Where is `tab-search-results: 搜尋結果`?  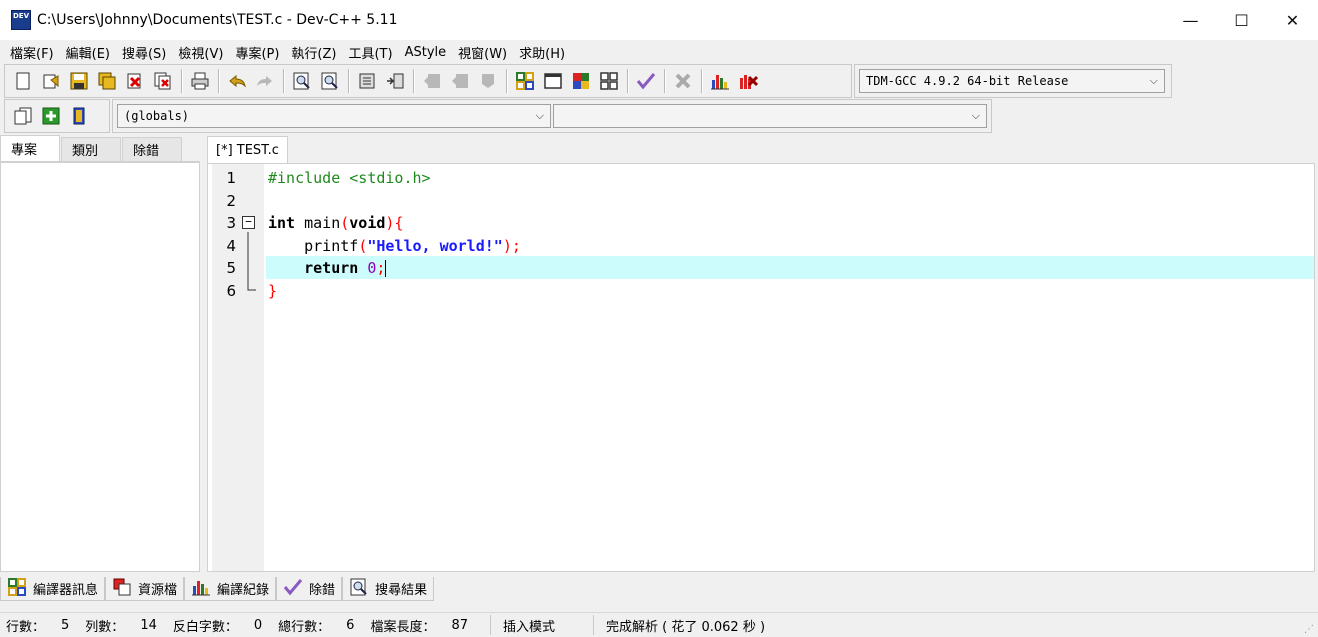 tab-search-results: 搜尋結果 is located at coordinates (388, 589).